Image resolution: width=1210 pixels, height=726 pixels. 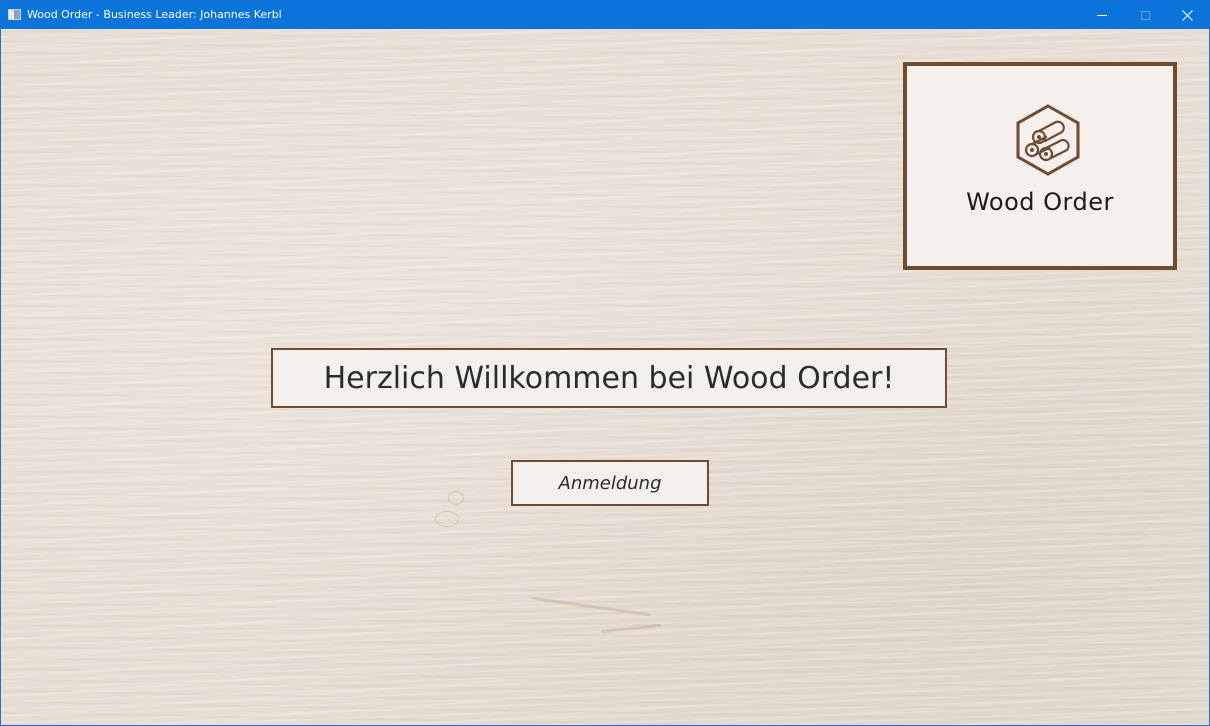 I want to click on maximize-button, so click(x=1145, y=15).